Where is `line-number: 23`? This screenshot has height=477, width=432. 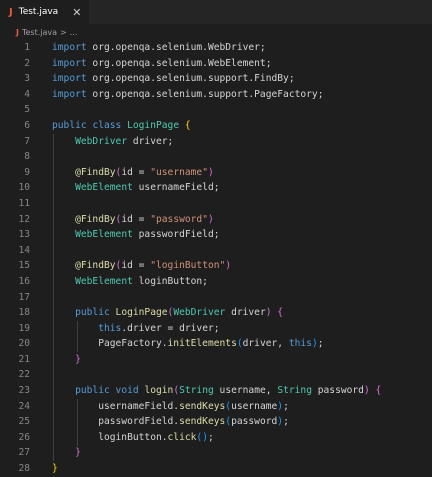 line-number: 23 is located at coordinates (24, 391).